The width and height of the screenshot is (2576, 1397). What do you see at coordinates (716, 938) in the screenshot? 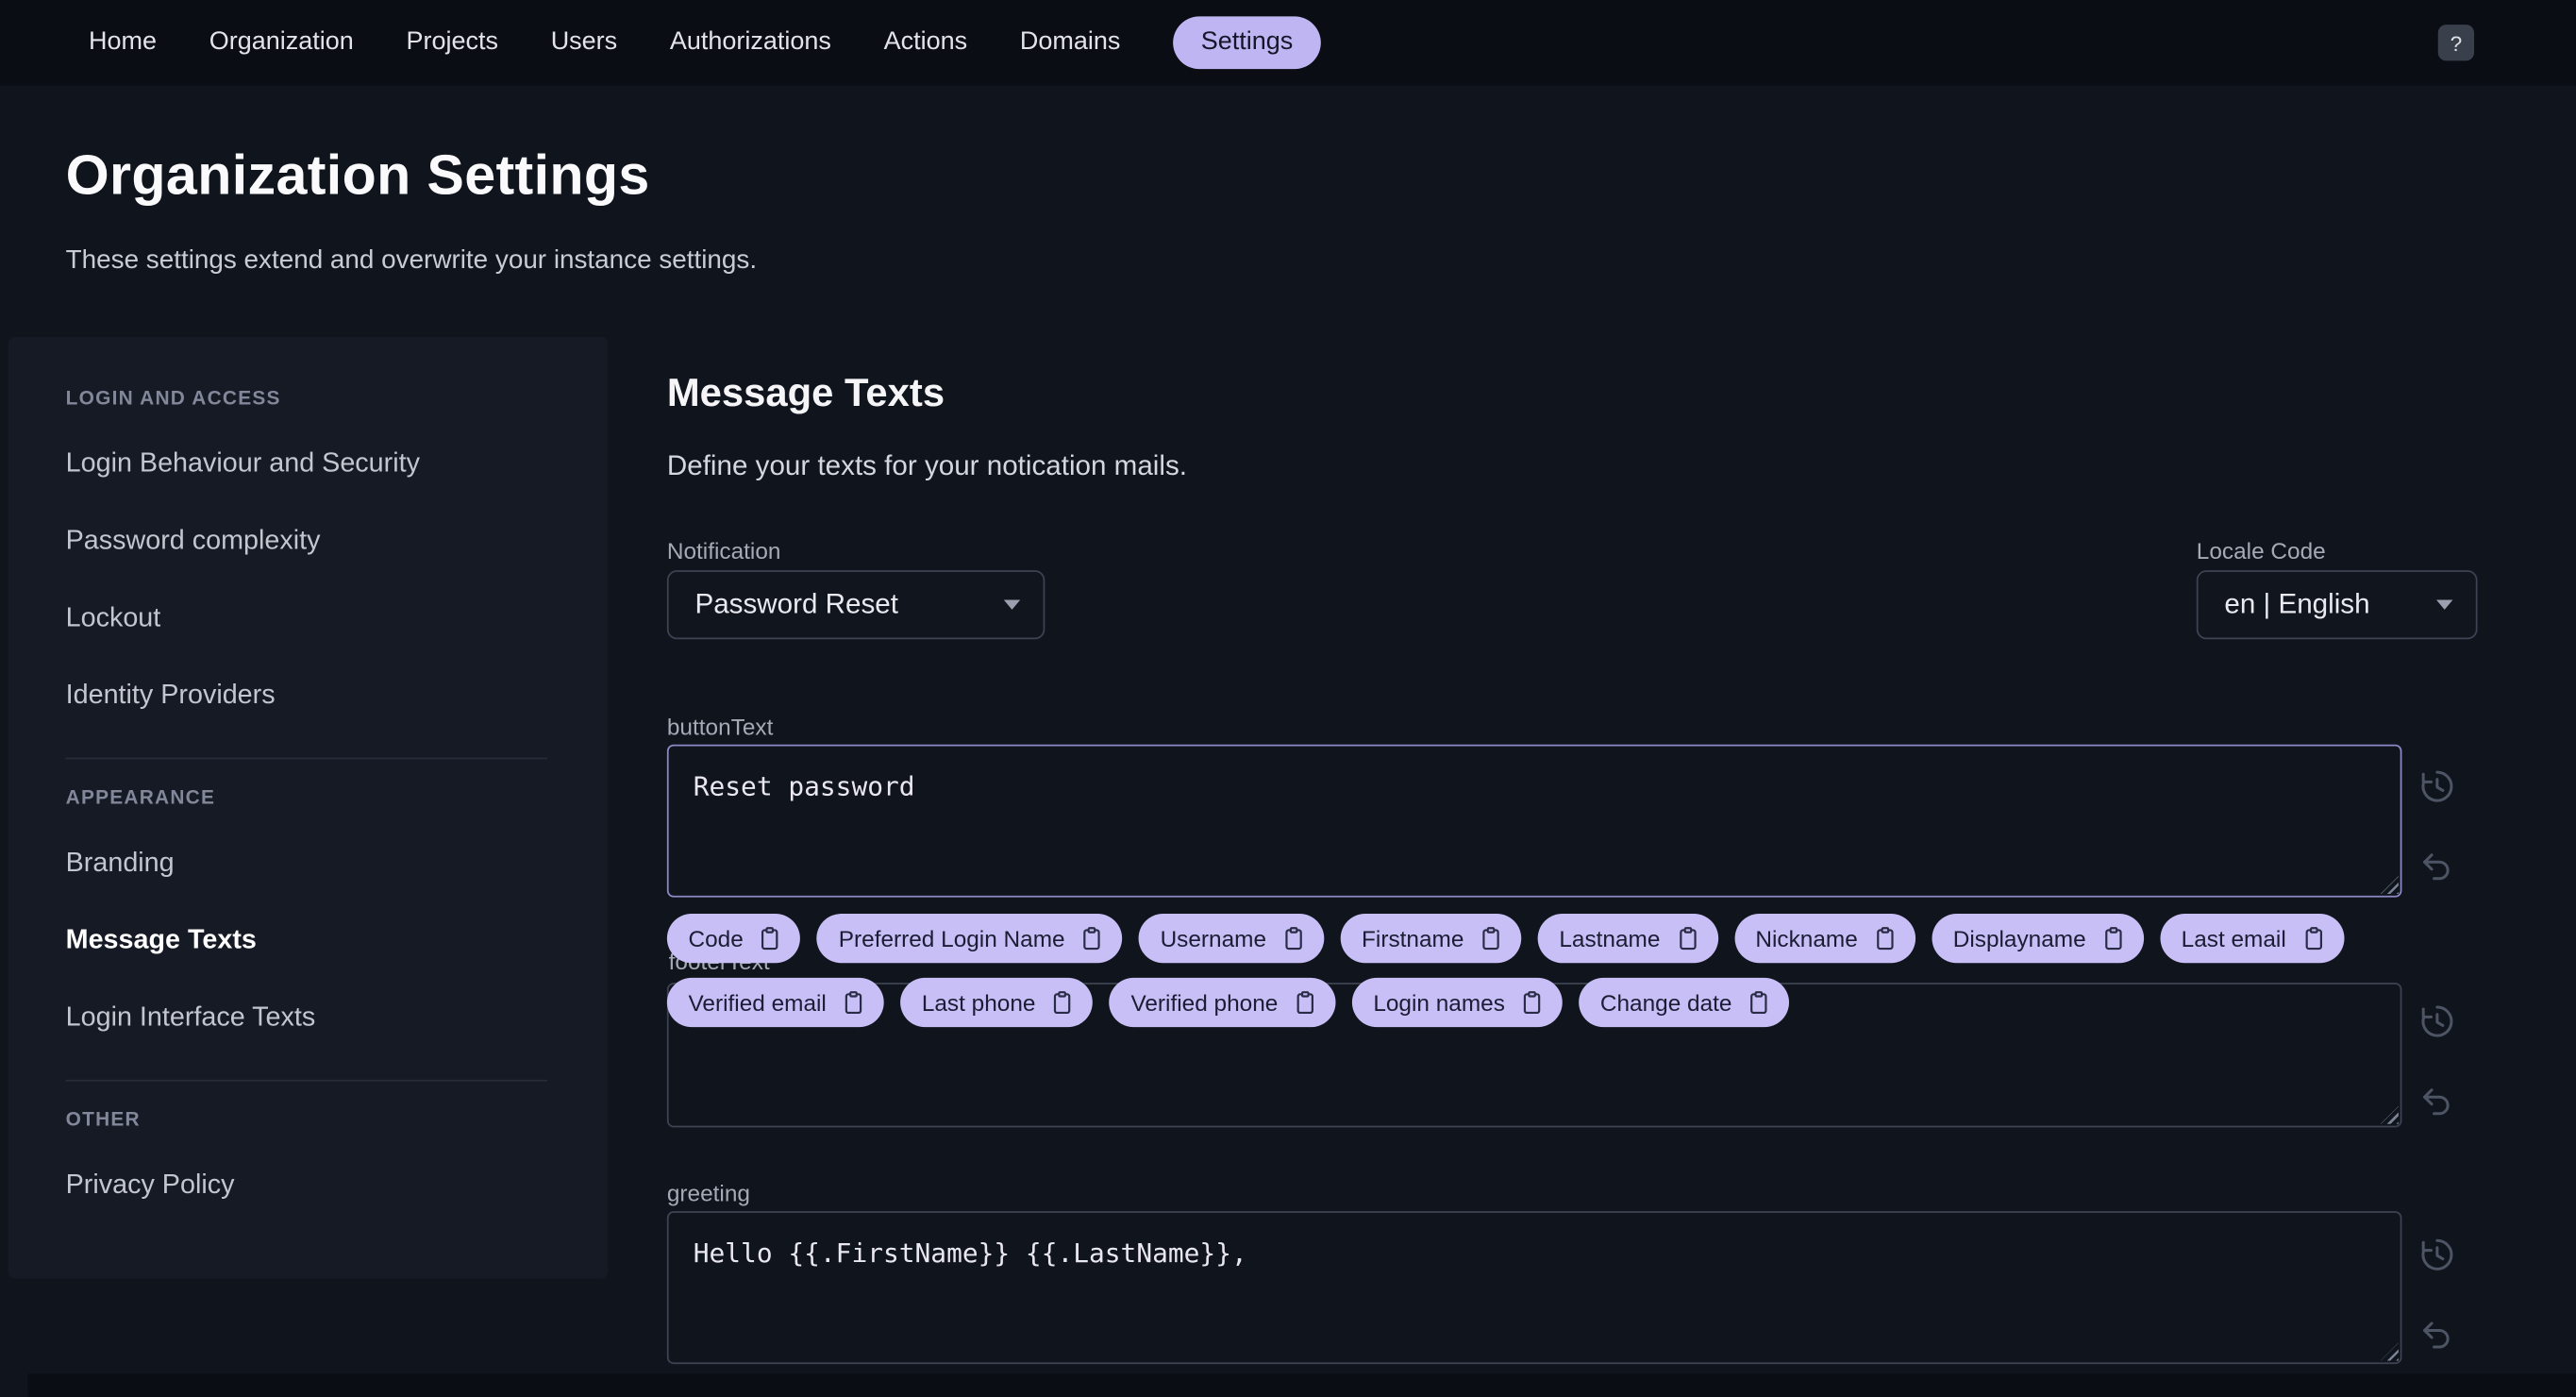
I see `chip-label: Code` at bounding box center [716, 938].